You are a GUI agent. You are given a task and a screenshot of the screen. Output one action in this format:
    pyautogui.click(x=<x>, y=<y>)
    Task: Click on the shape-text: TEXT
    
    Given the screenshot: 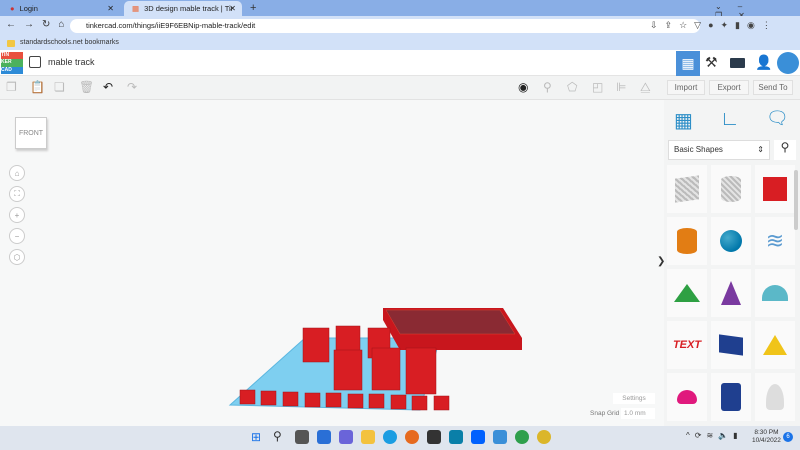 What is the action you would take?
    pyautogui.click(x=687, y=345)
    